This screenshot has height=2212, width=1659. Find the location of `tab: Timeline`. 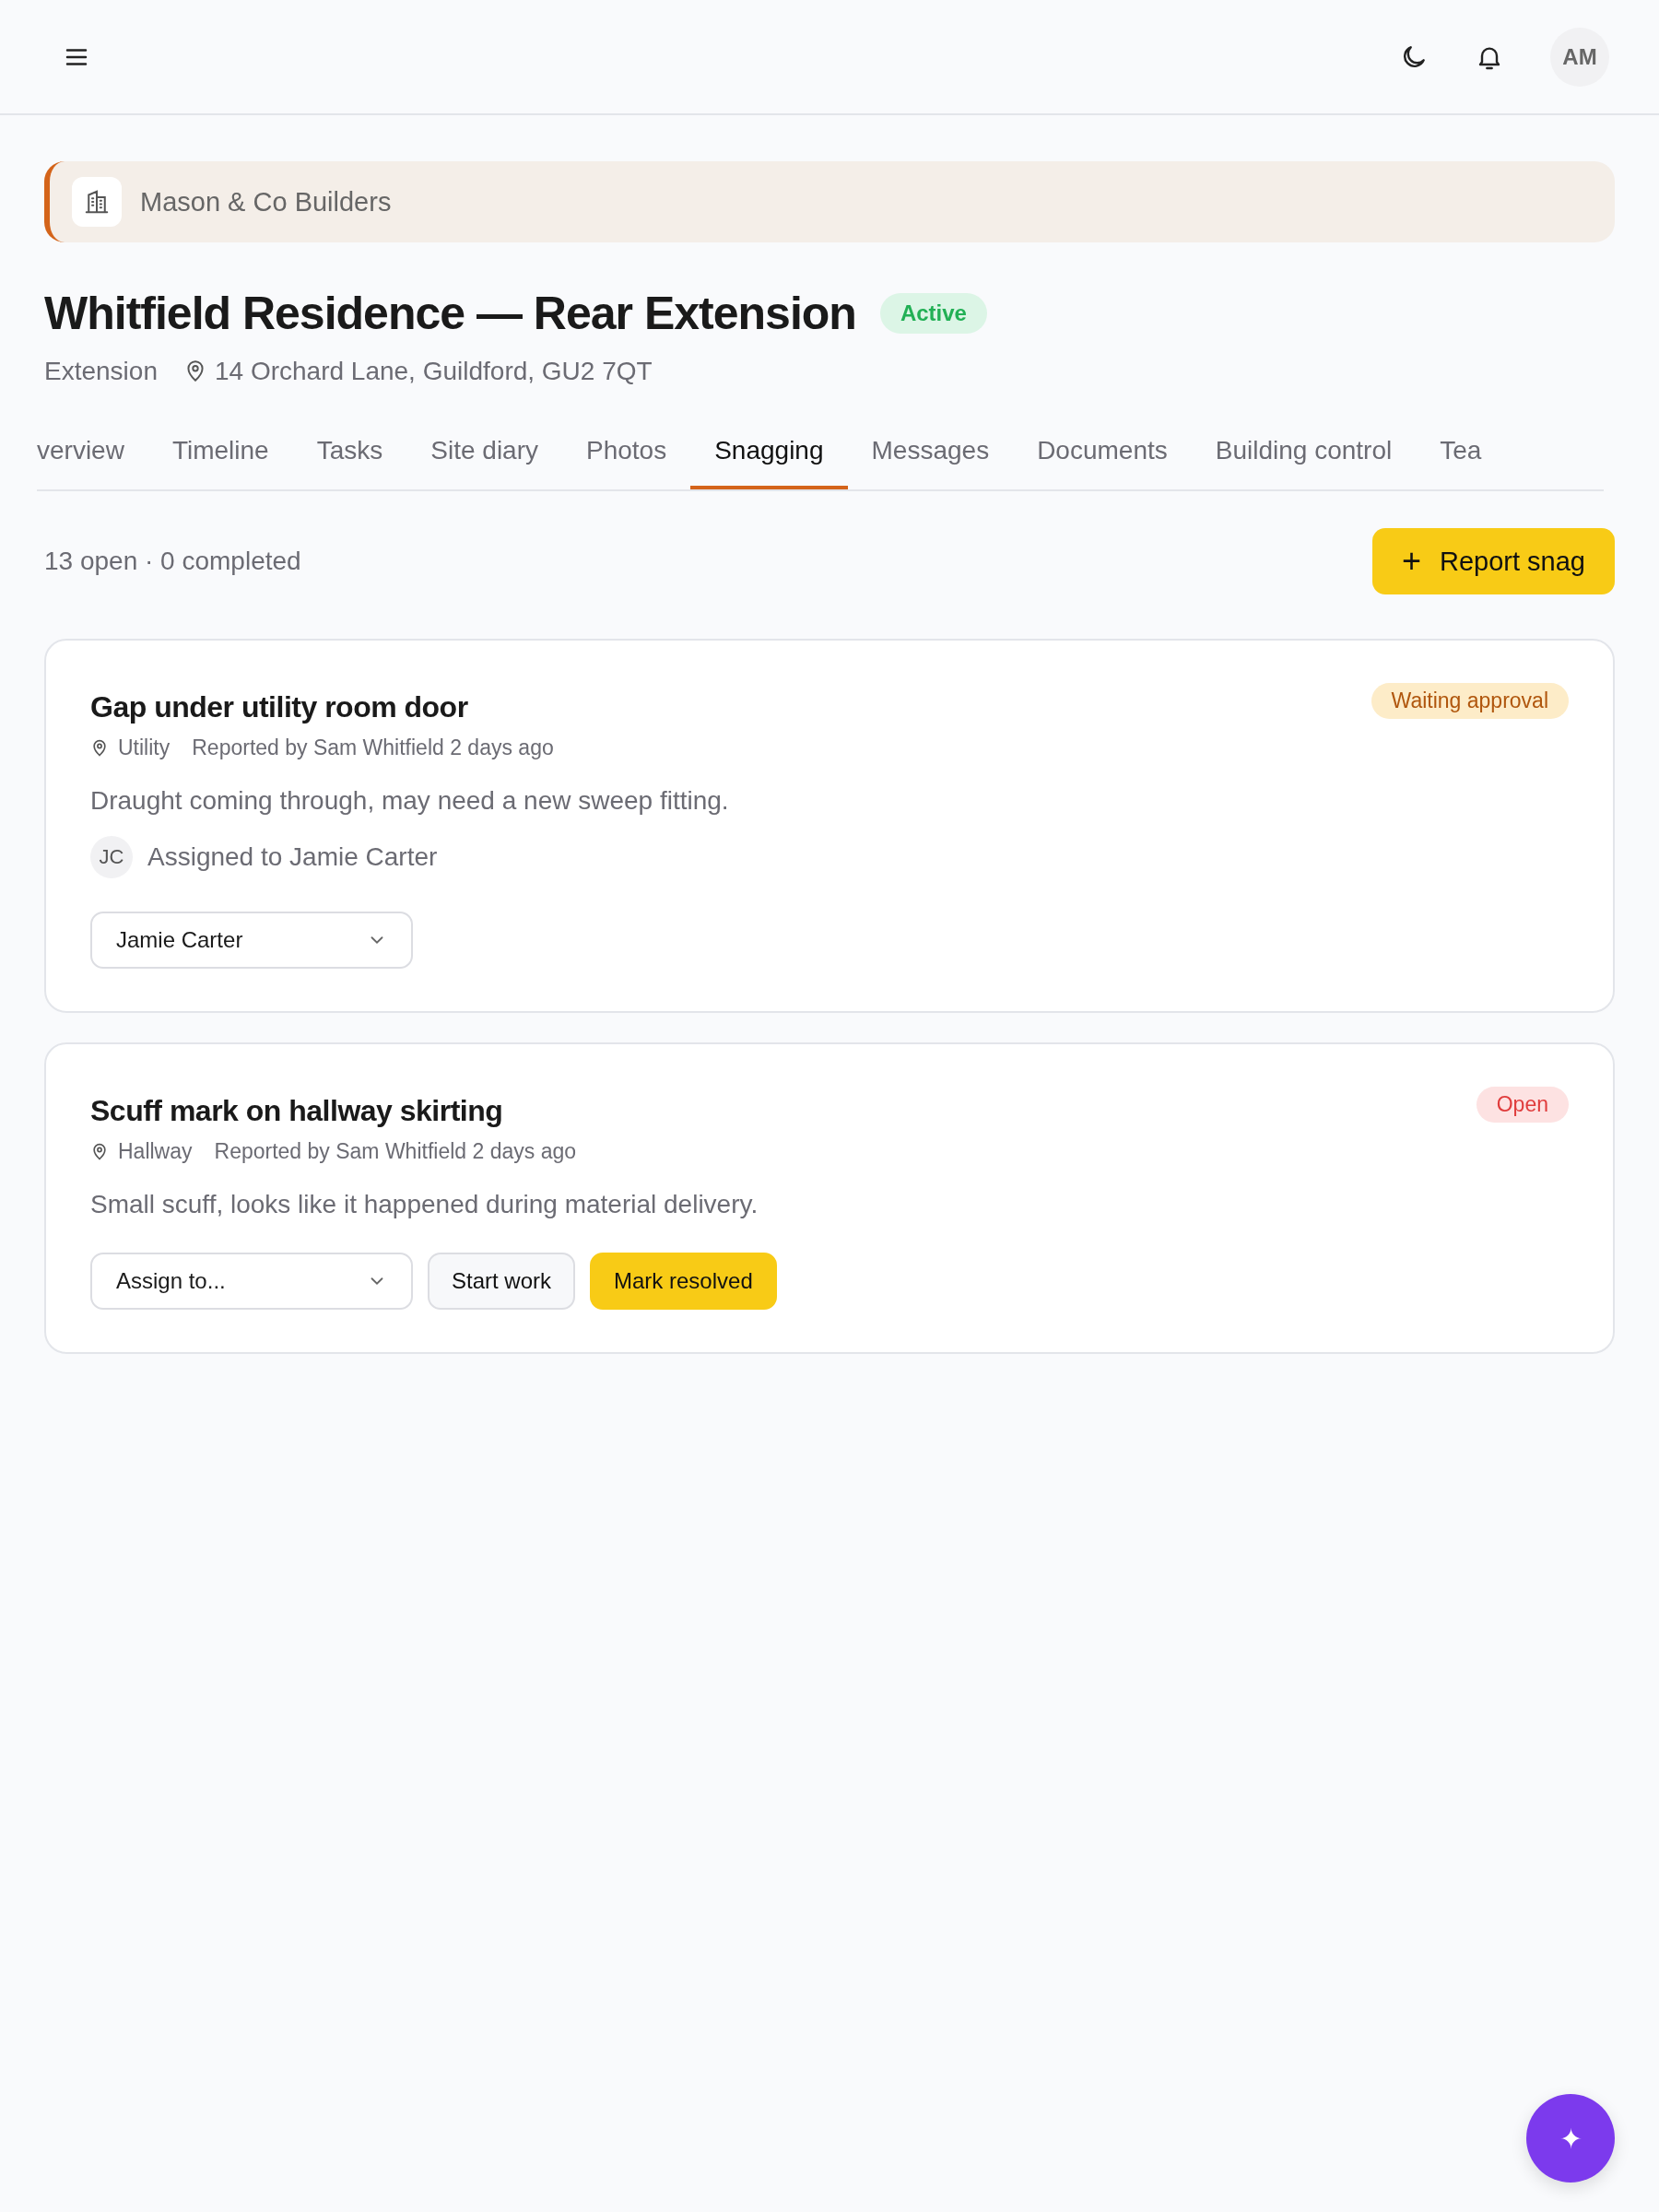

tab: Timeline is located at coordinates (220, 454).